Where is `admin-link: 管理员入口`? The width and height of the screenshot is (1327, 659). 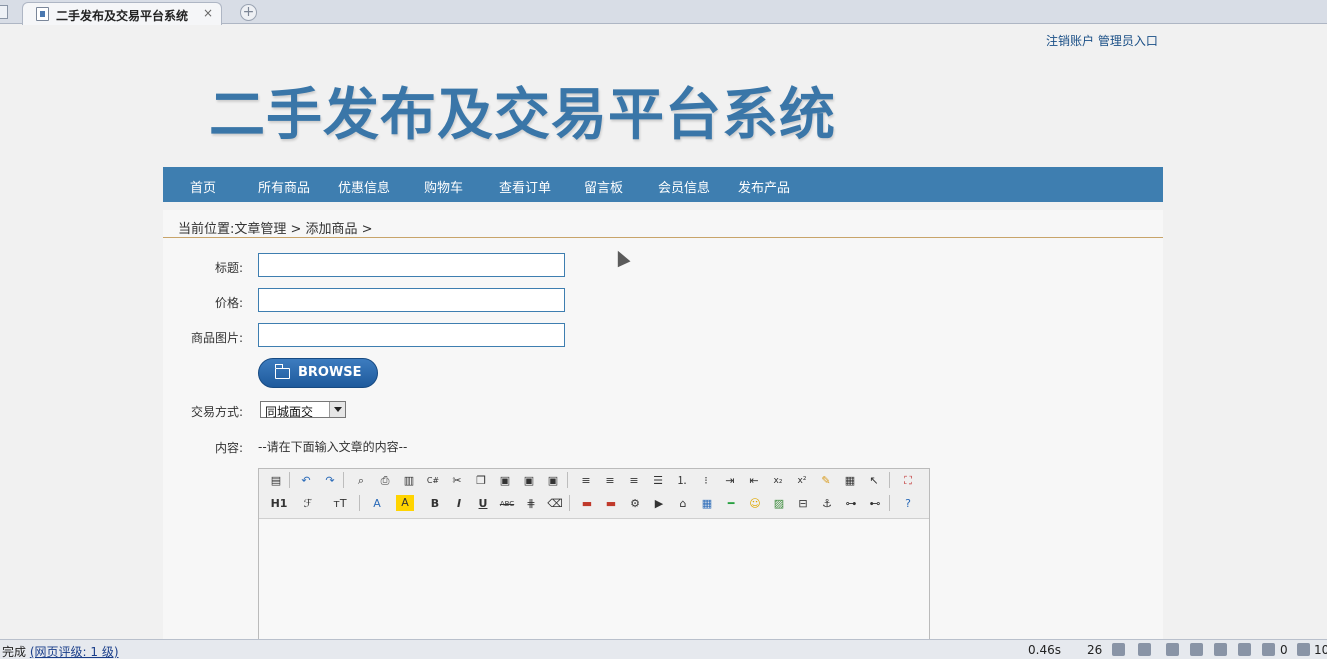 admin-link: 管理员入口 is located at coordinates (1128, 41).